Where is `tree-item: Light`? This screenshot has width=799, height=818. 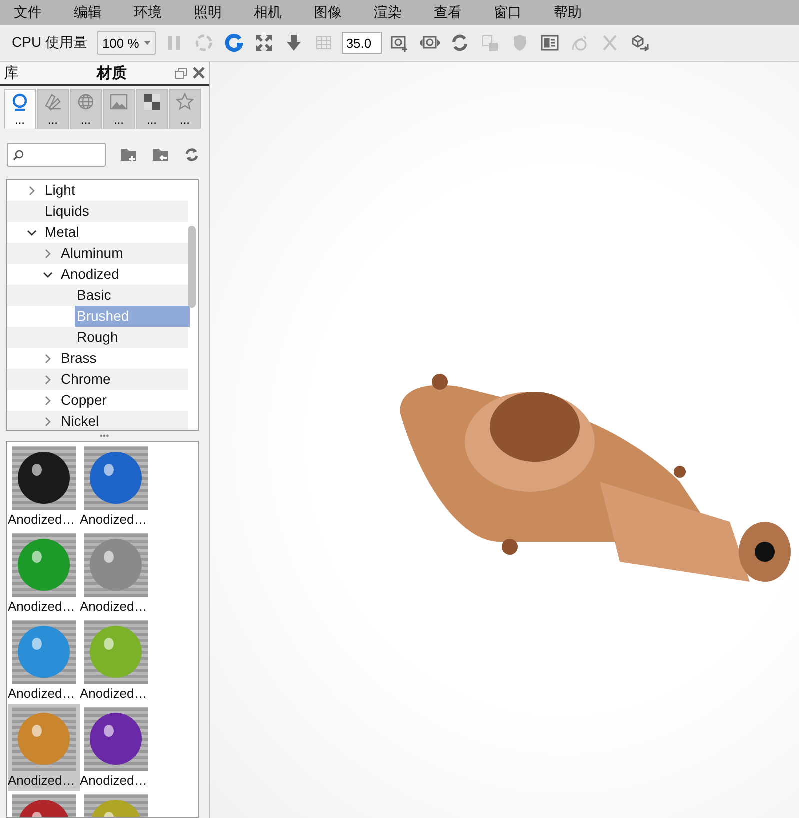
tree-item: Light is located at coordinates (100, 190).